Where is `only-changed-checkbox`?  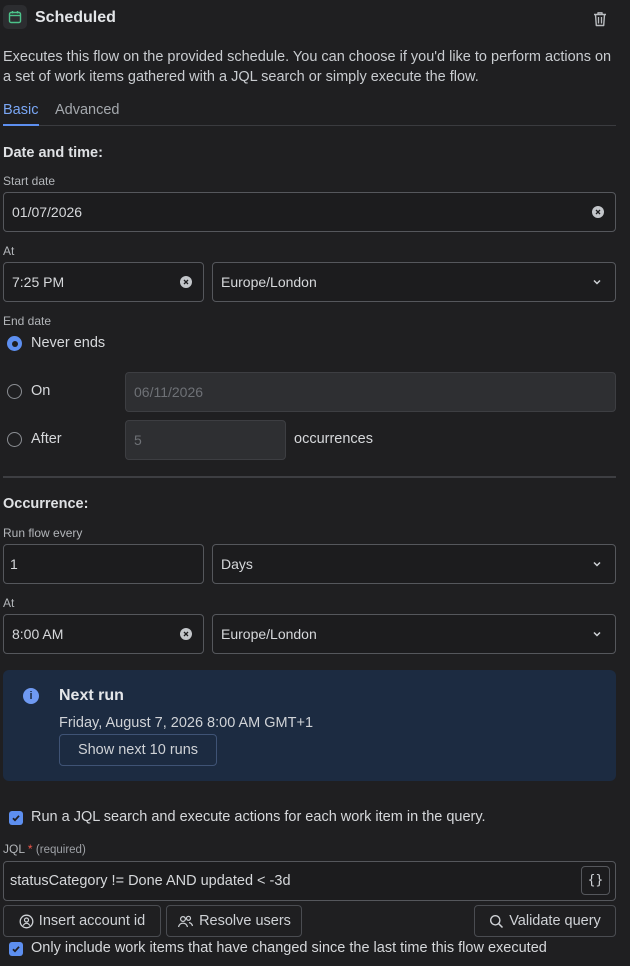
only-changed-checkbox is located at coordinates (16, 949).